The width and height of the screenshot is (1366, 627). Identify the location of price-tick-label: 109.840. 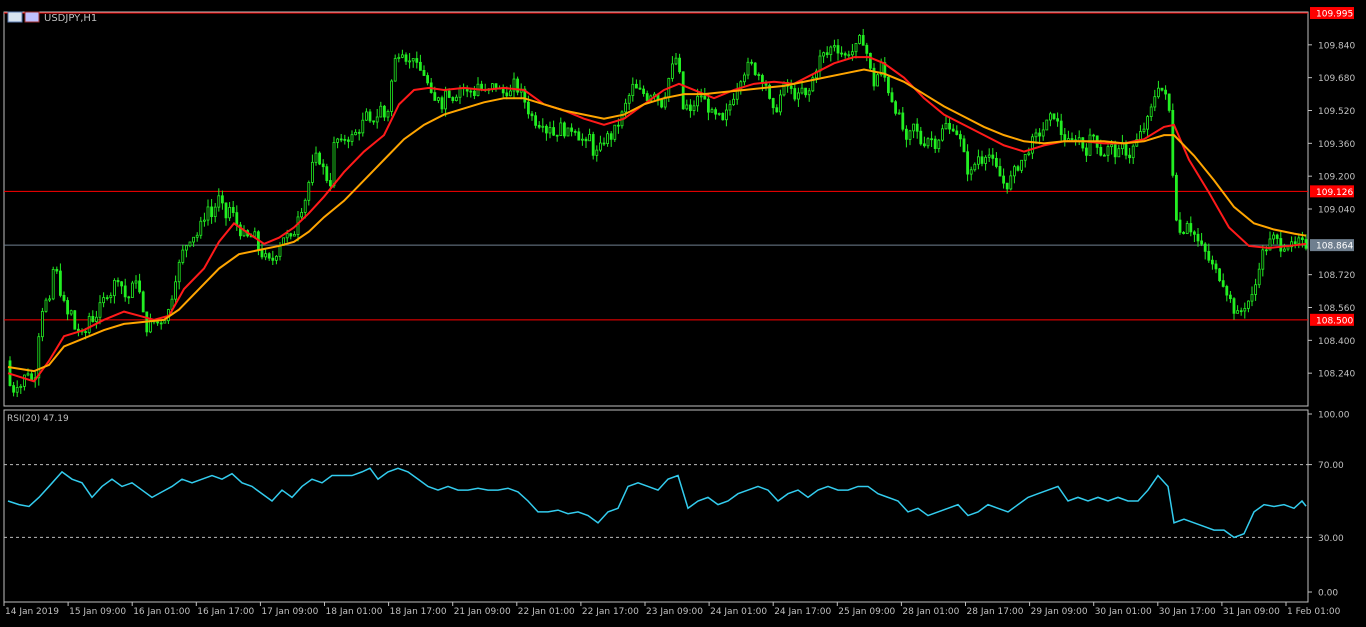
(1336, 46).